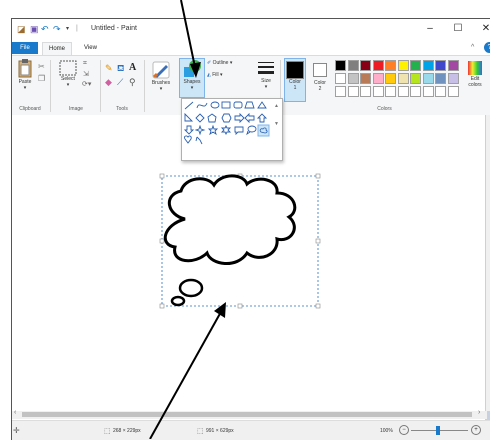 This screenshot has height=440, width=490. What do you see at coordinates (186, 374) in the screenshot?
I see `arrow-line-bottom` at bounding box center [186, 374].